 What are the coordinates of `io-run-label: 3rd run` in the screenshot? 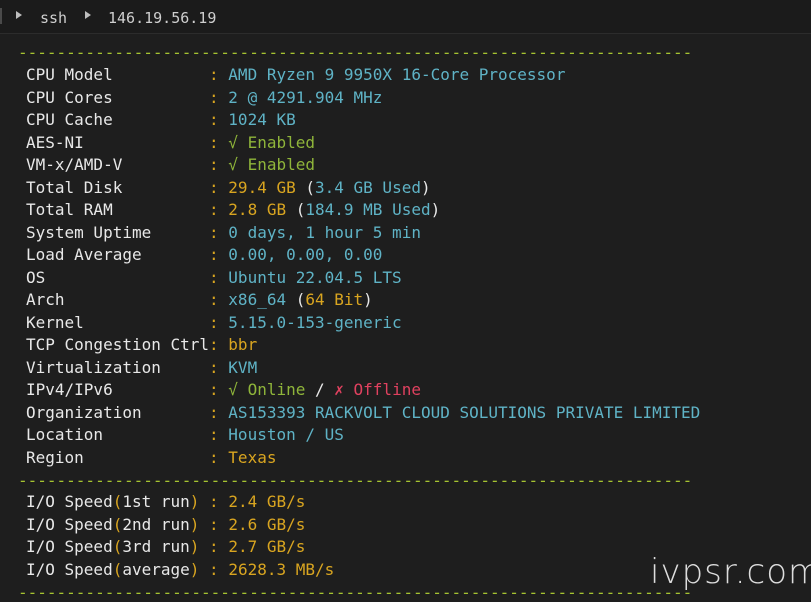 It's located at (156, 546).